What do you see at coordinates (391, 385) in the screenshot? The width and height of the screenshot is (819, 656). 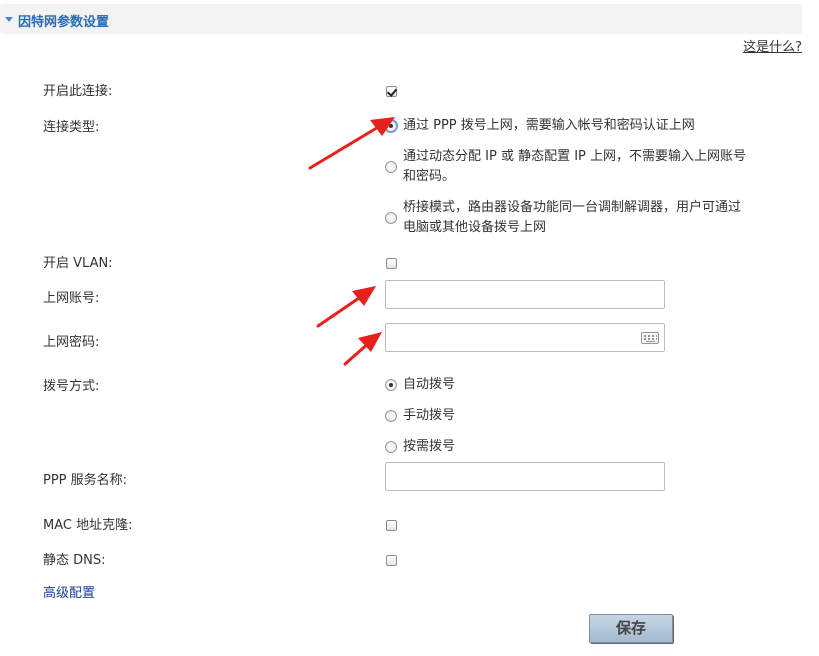 I see `dial-mode-radio-auto` at bounding box center [391, 385].